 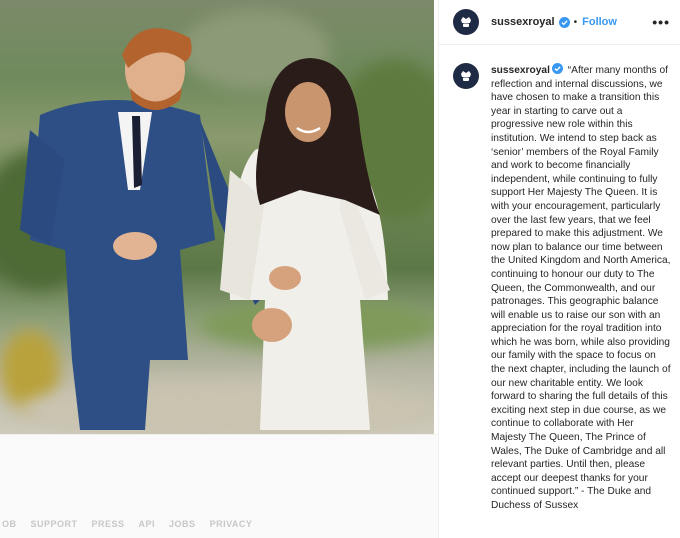 What do you see at coordinates (147, 526) in the screenshot?
I see `footer-link-api: API` at bounding box center [147, 526].